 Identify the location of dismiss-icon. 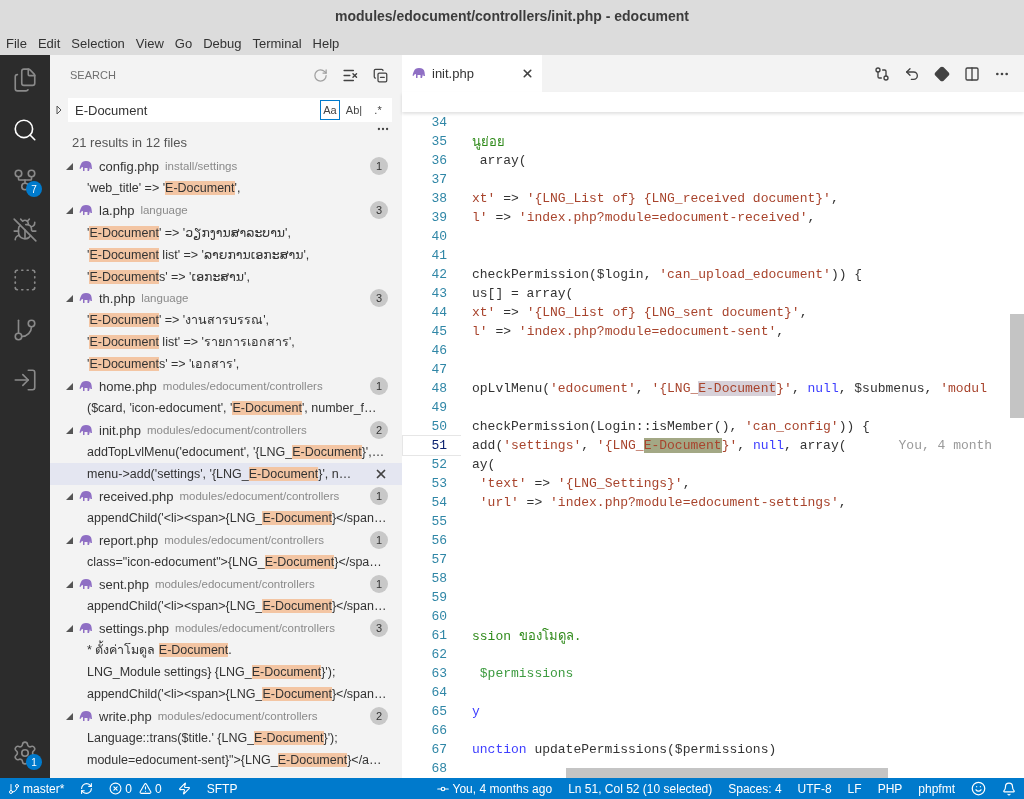
(381, 474).